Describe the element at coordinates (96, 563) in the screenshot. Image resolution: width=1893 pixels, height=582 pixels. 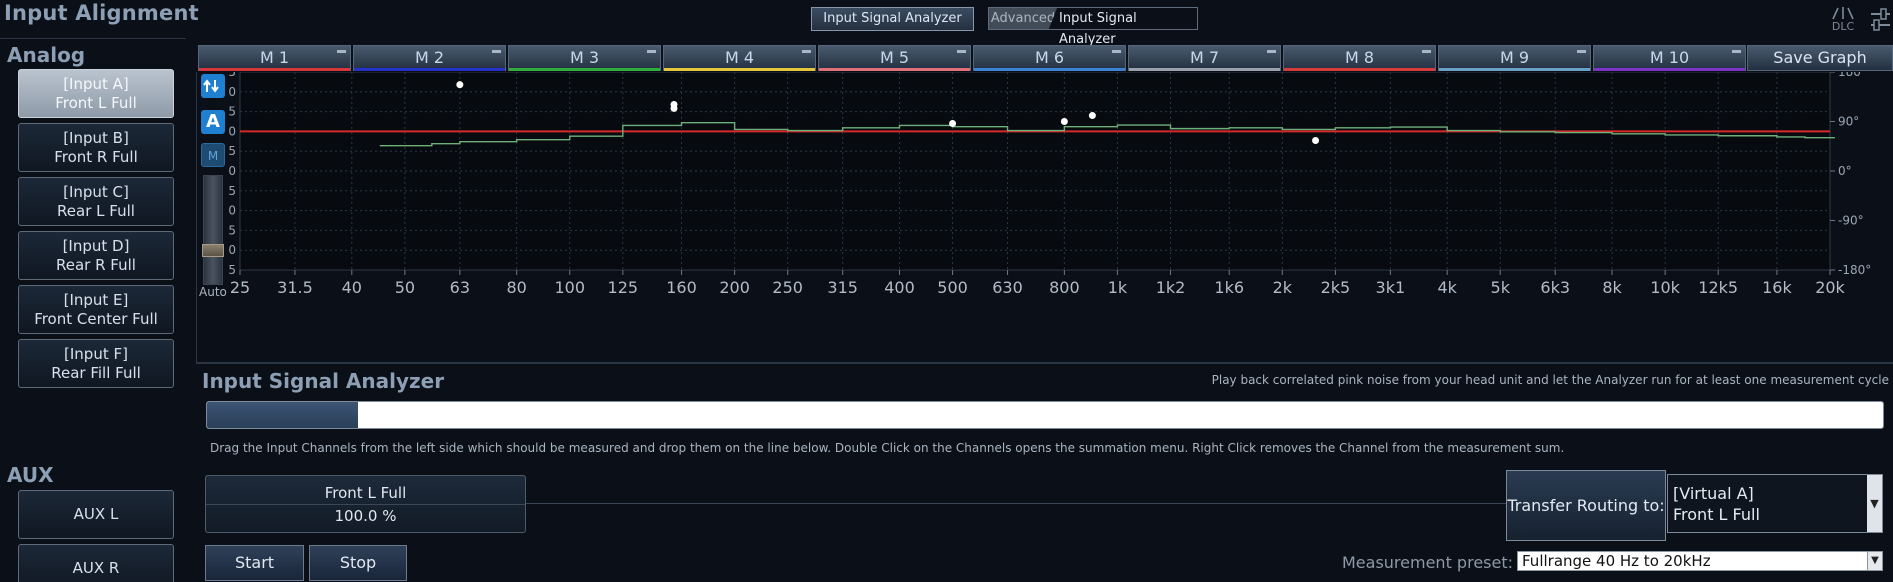
I see `aux-r-button: AUX R` at that location.